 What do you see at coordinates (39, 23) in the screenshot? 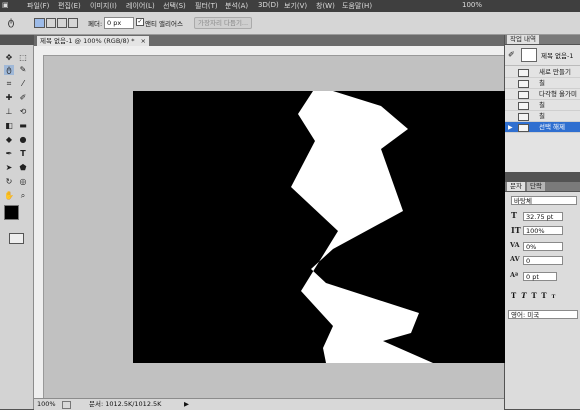
I see `new-selection-icon` at bounding box center [39, 23].